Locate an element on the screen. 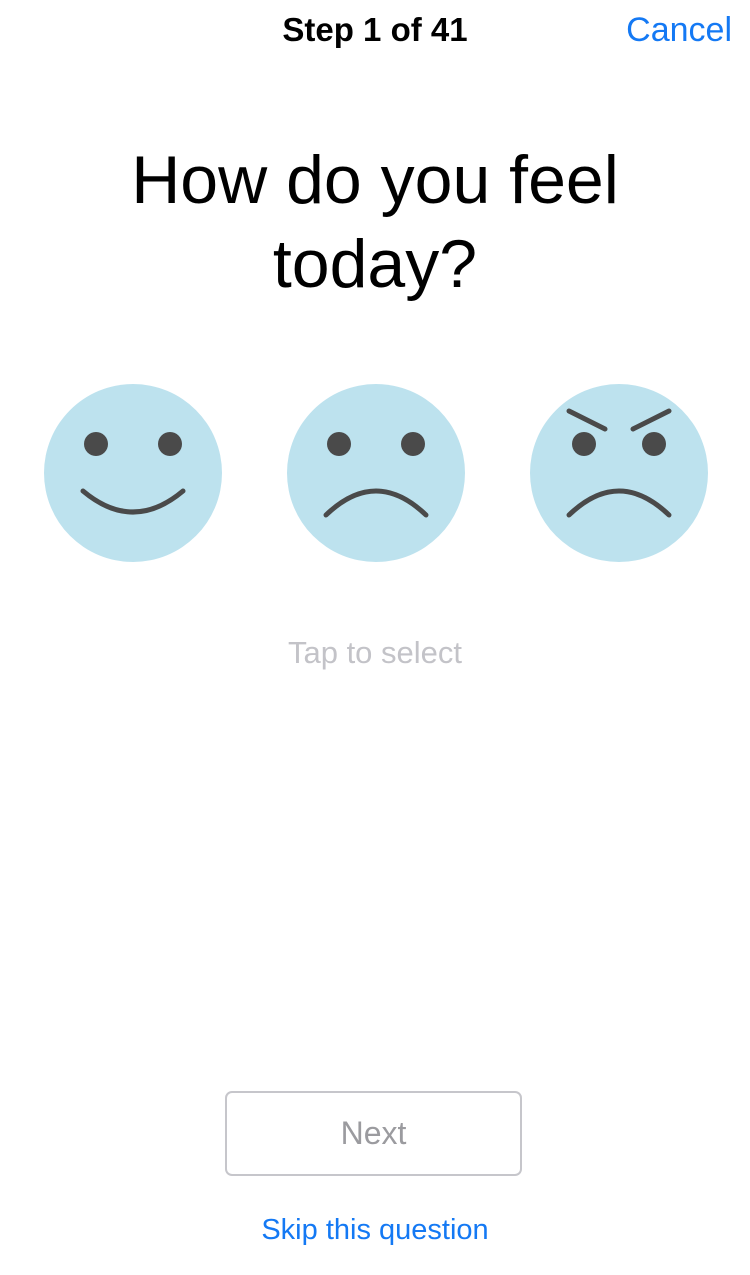 The width and height of the screenshot is (750, 1275). question-title: How do you feel today? is located at coordinates (375, 222).